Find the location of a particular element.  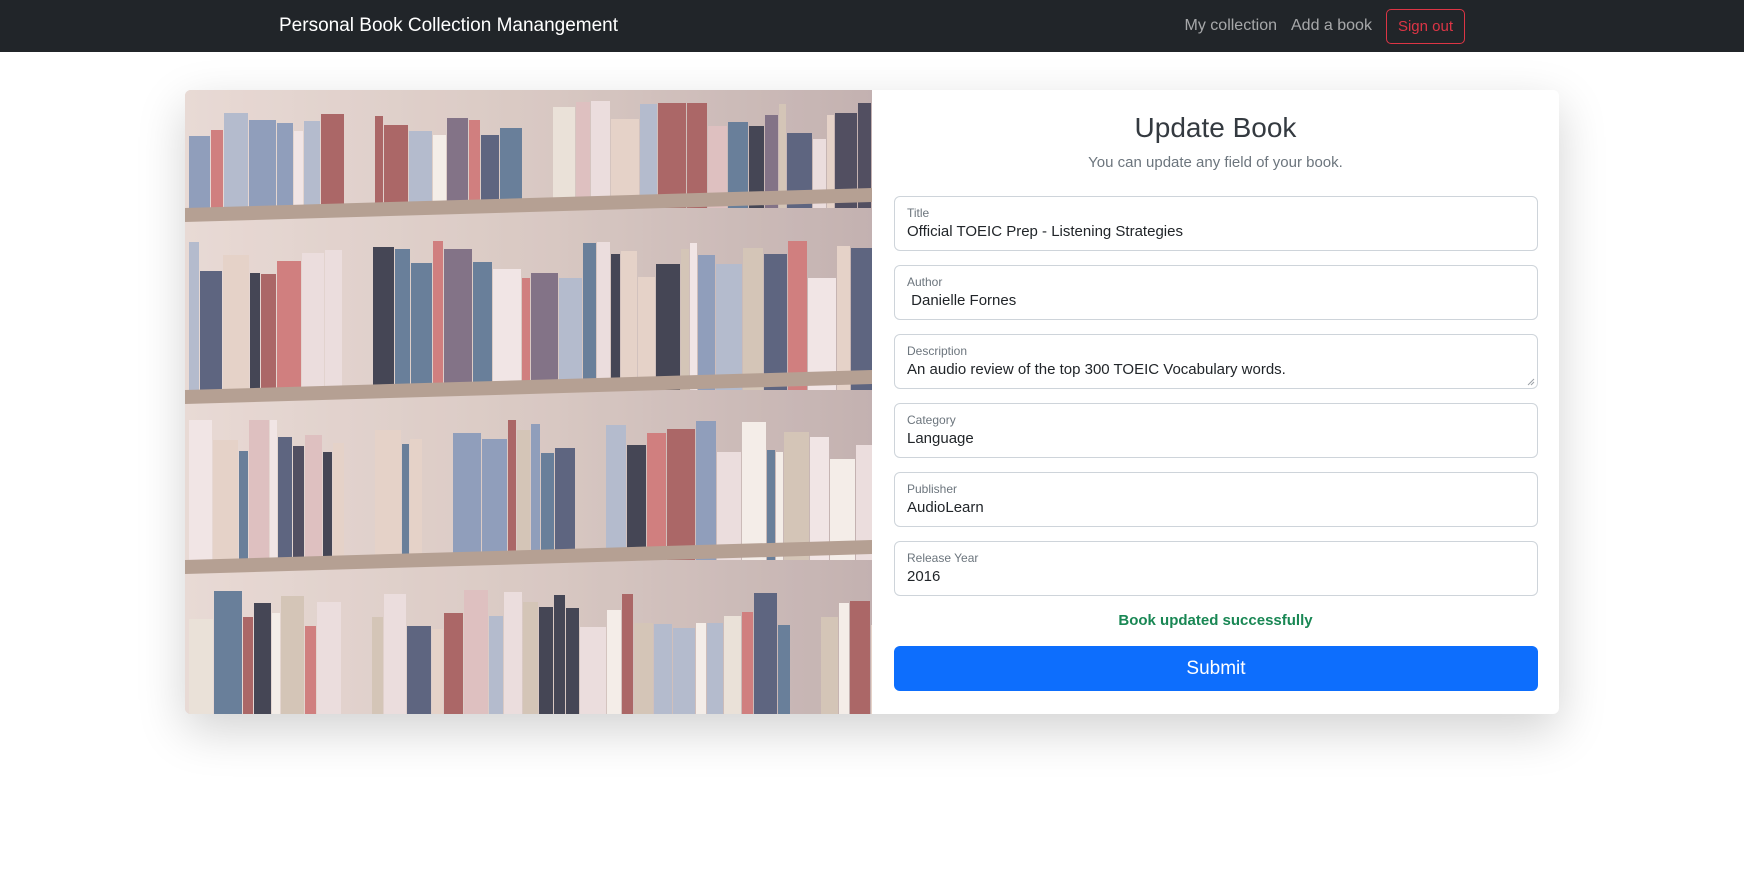

title-label: Title is located at coordinates (918, 213).